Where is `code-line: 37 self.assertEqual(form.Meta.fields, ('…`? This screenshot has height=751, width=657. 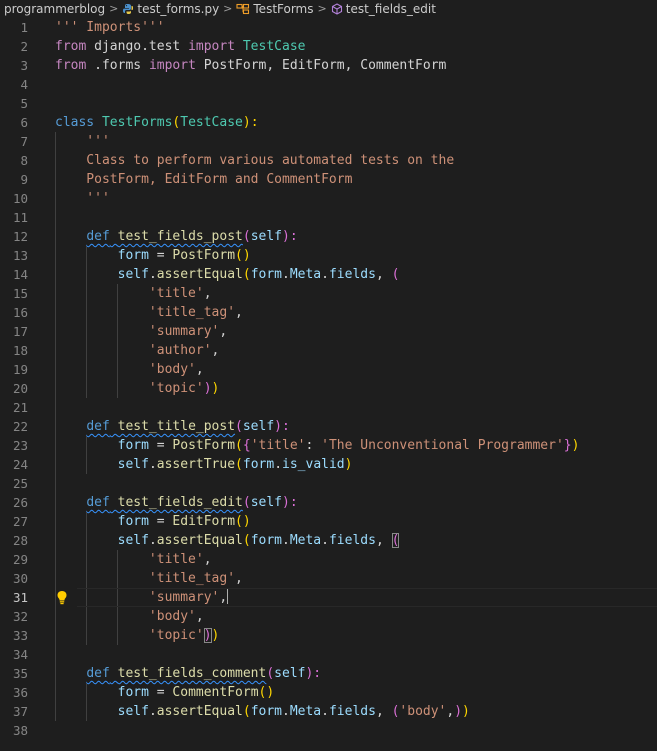 code-line: 37 self.assertEqual(form.Meta.fields, ('… is located at coordinates (328, 711).